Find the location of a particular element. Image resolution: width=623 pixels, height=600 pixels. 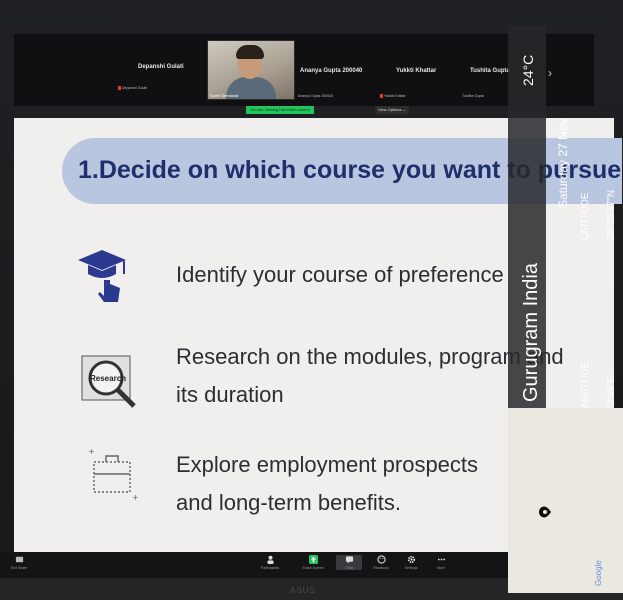

video-name-label: Sumit Sehrawat is located at coordinates (224, 95).